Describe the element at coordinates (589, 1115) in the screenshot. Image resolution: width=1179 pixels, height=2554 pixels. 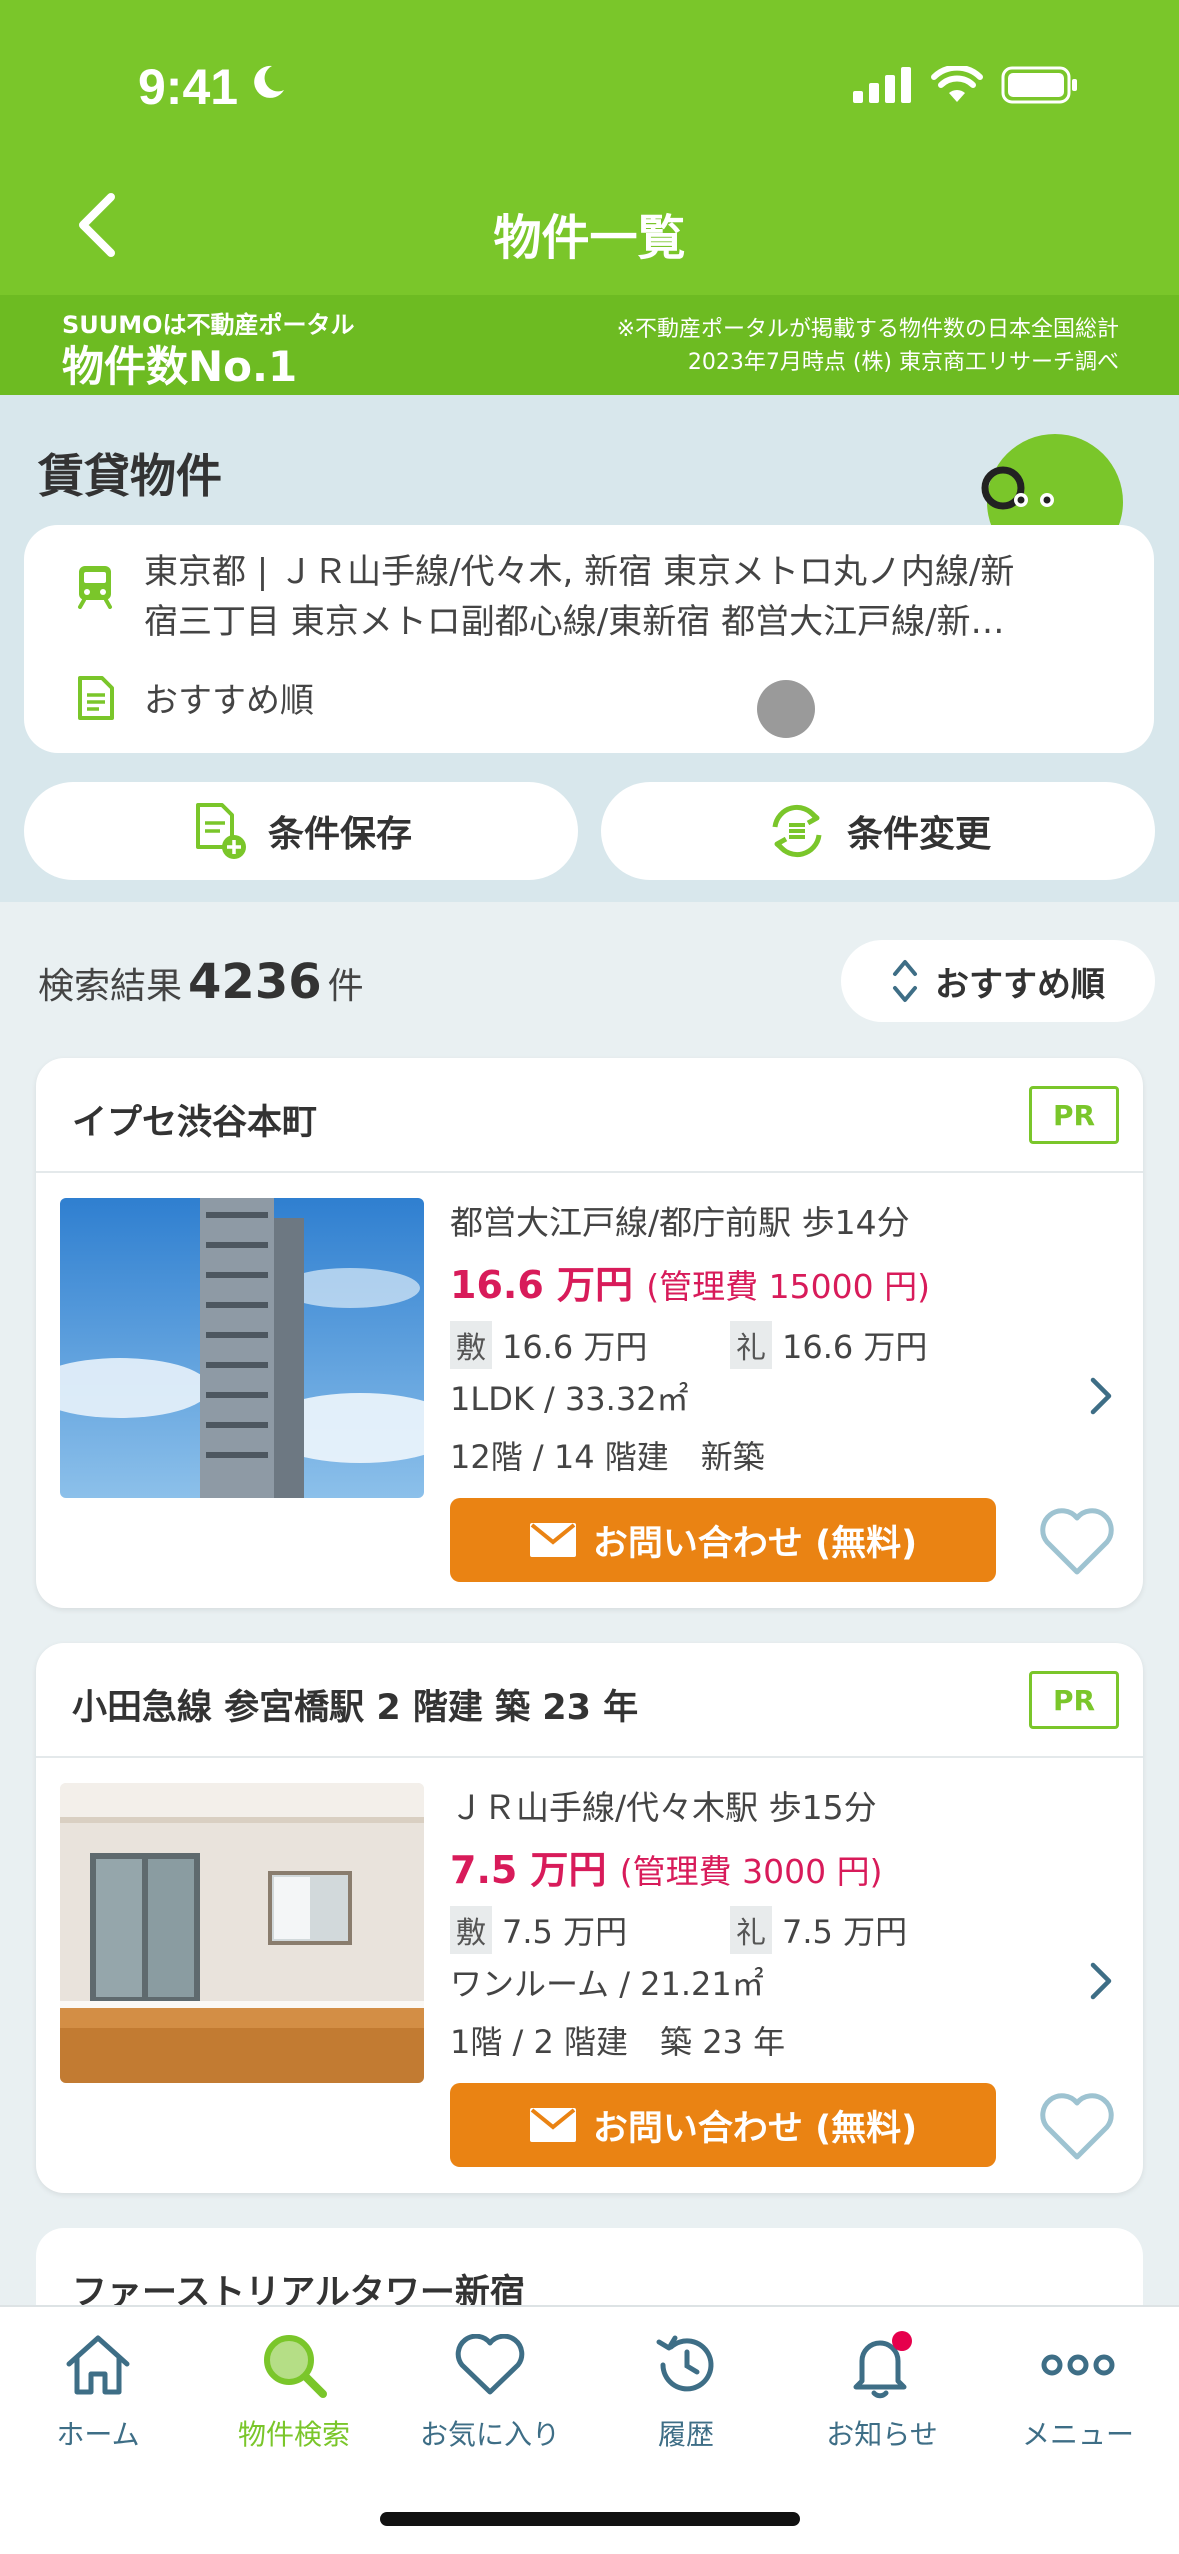
I see `listing-header: イプセ渋谷本町 PR` at that location.